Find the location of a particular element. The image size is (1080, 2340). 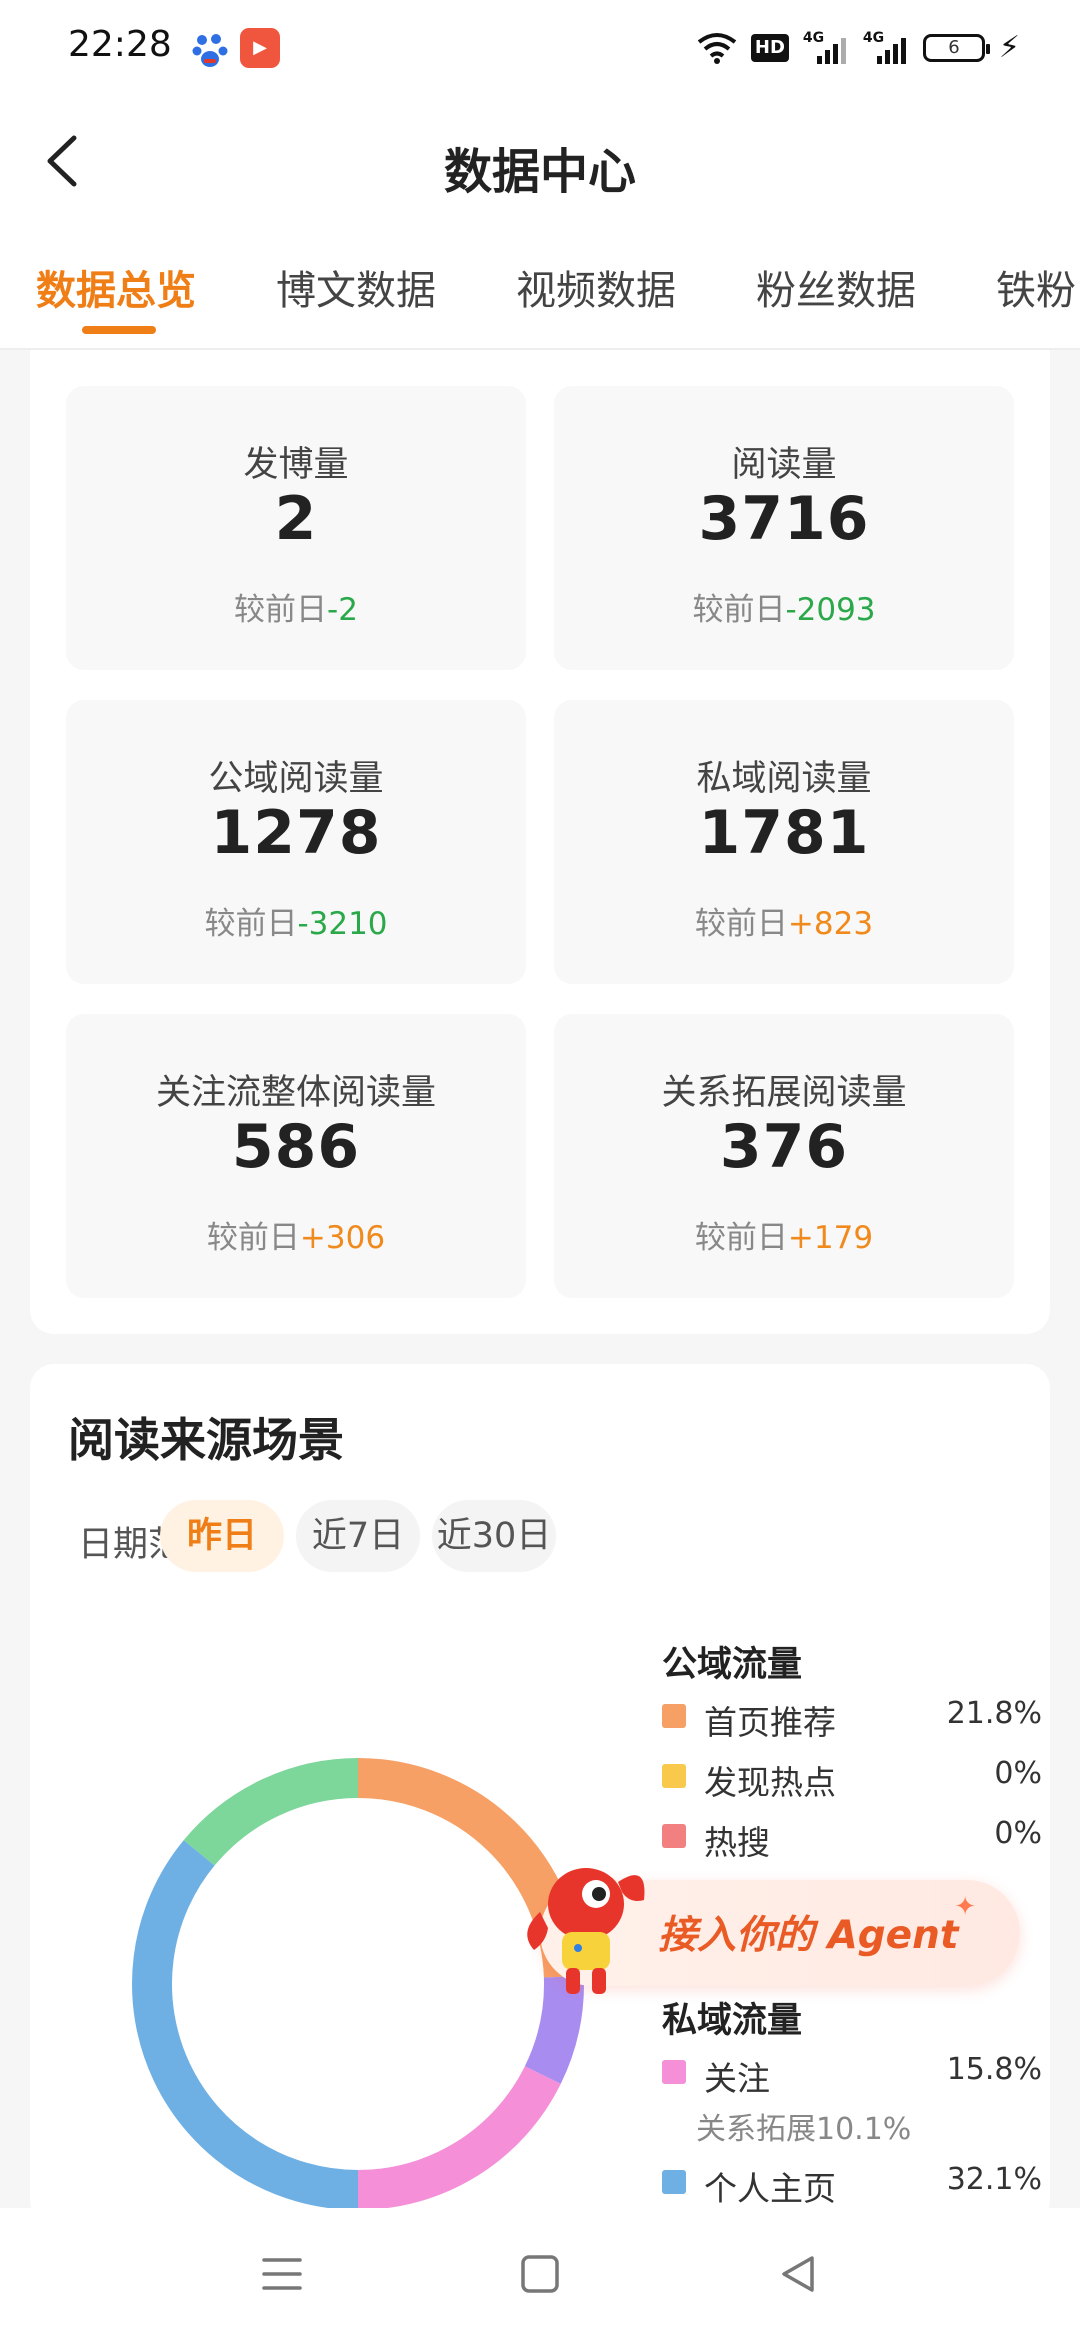

legend-item-profile: 个人主页 32.1% is located at coordinates (852, 2185).